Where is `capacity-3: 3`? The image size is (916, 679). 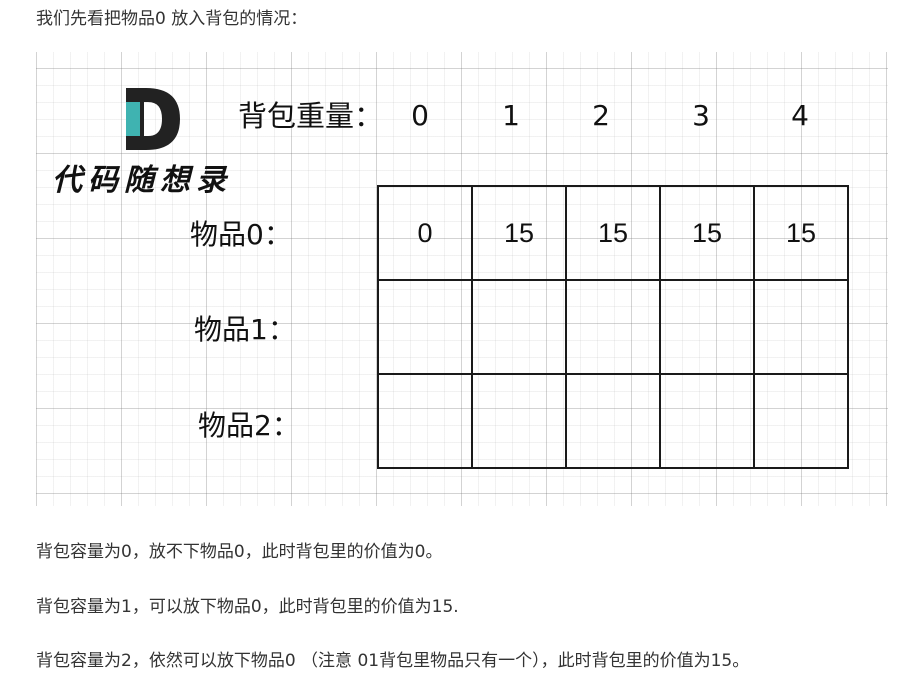 capacity-3: 3 is located at coordinates (701, 115).